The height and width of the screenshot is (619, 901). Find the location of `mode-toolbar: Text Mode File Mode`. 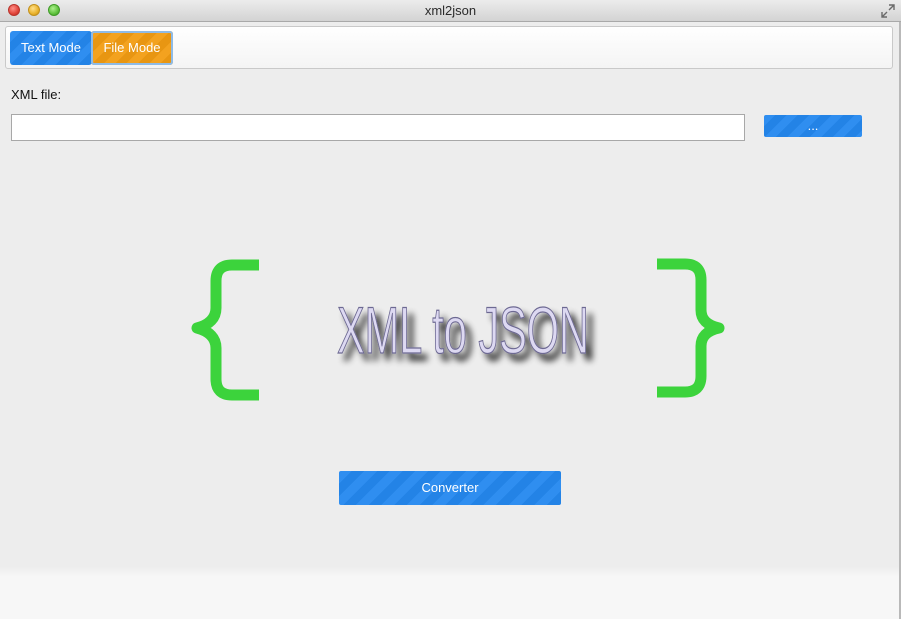

mode-toolbar: Text Mode File Mode is located at coordinates (449, 47).